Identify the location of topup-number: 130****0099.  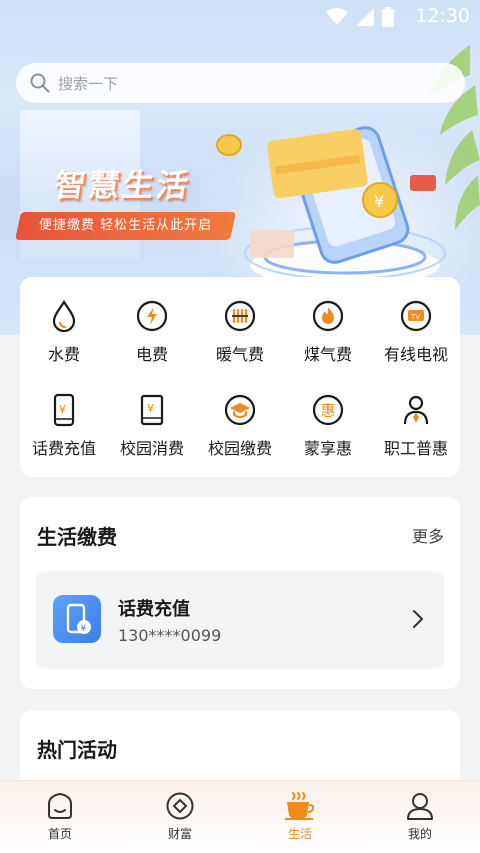
(170, 635).